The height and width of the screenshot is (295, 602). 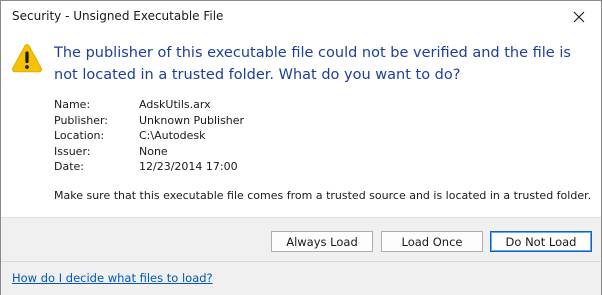 I want to click on title-bar: Security - Unsigned Executable File, so click(x=301, y=17).